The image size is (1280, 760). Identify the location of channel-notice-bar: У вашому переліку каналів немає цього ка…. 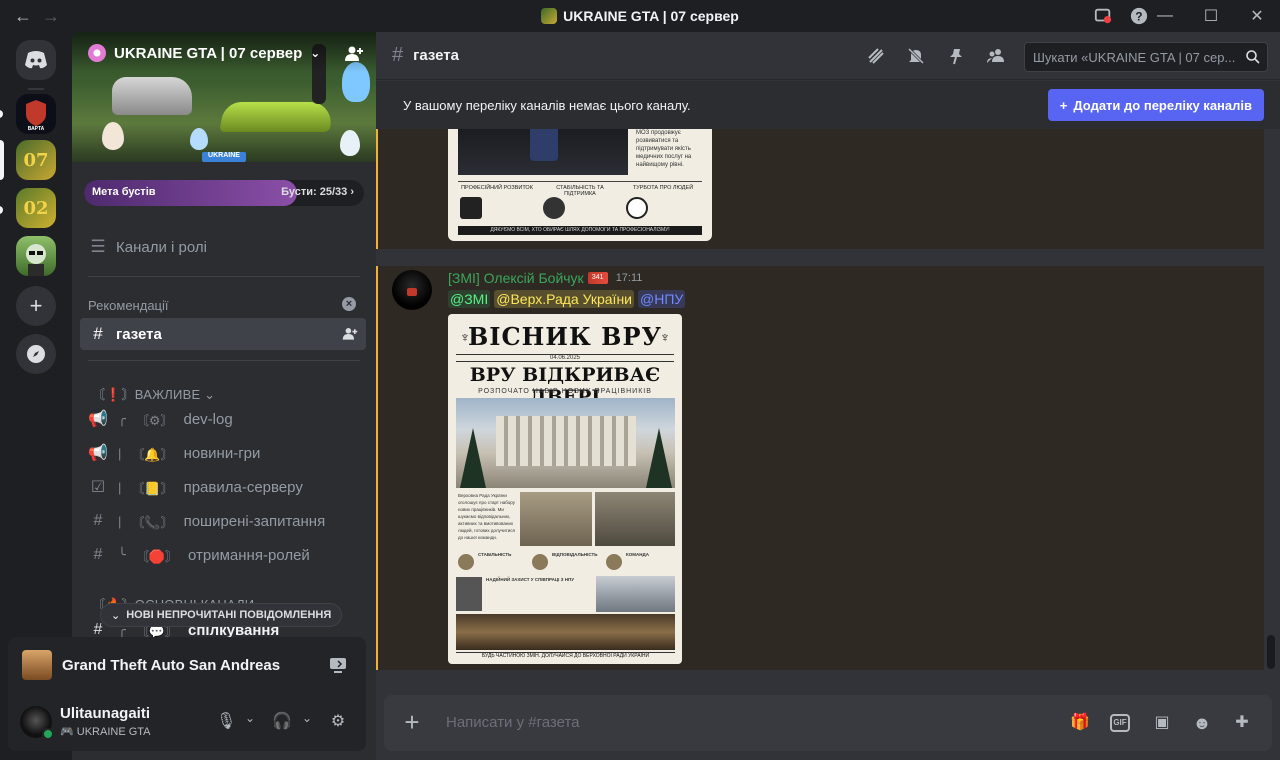
(828, 105).